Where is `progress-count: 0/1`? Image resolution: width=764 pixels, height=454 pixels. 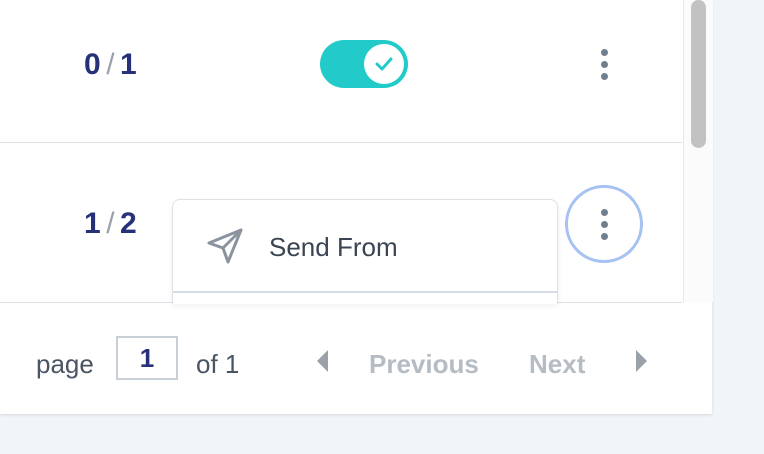 progress-count: 0/1 is located at coordinates (110, 65).